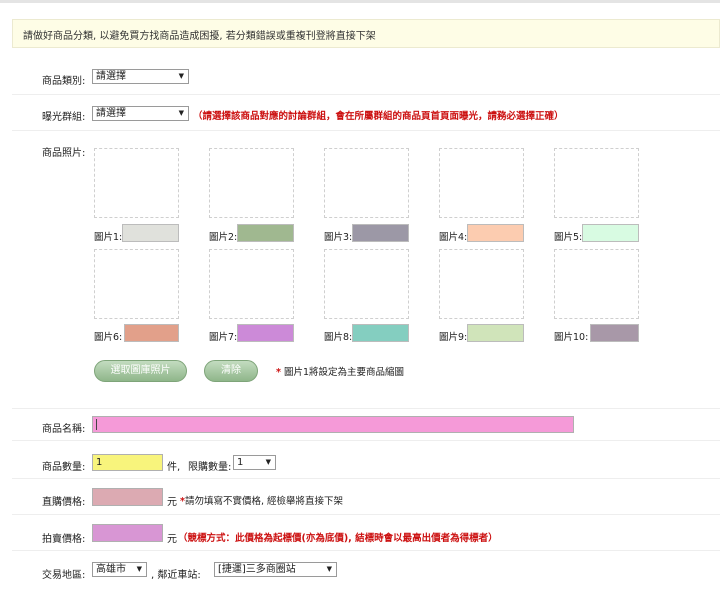  I want to click on photo-label: 圖片1:, so click(108, 237).